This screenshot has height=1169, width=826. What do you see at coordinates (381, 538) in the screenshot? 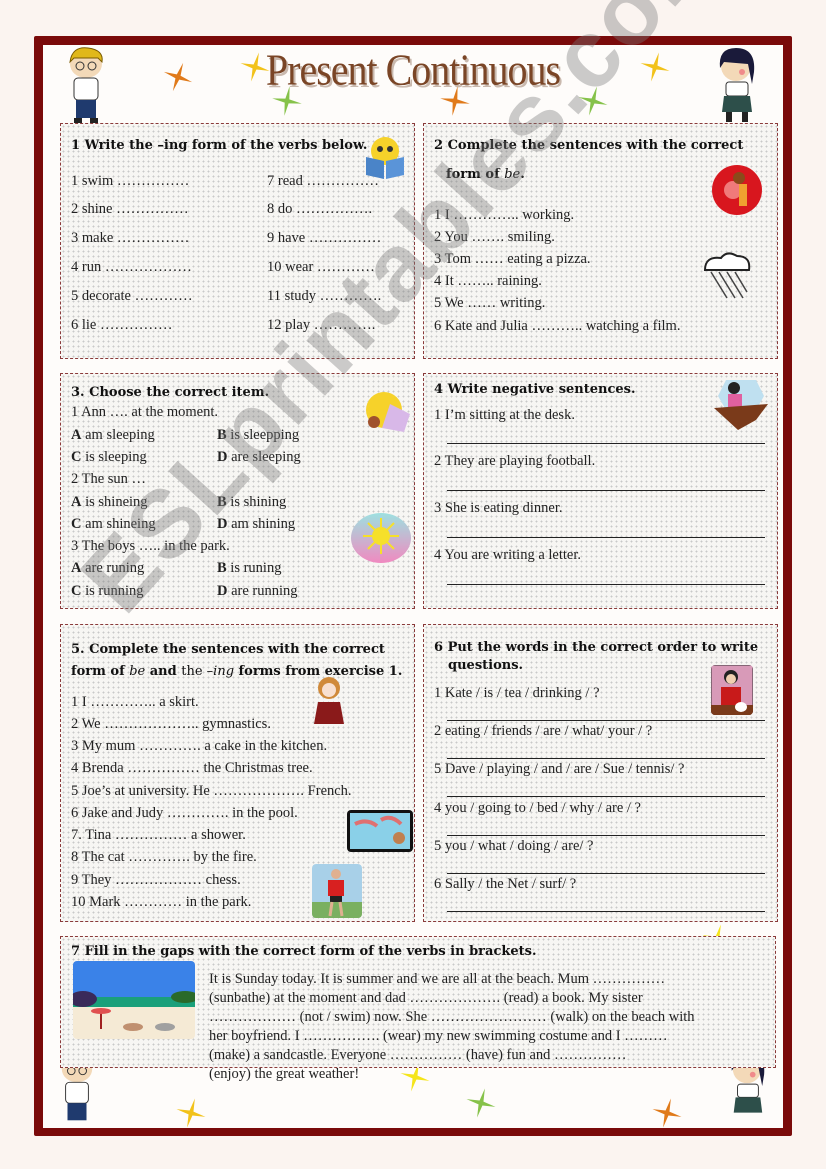
I see `sun-icon` at bounding box center [381, 538].